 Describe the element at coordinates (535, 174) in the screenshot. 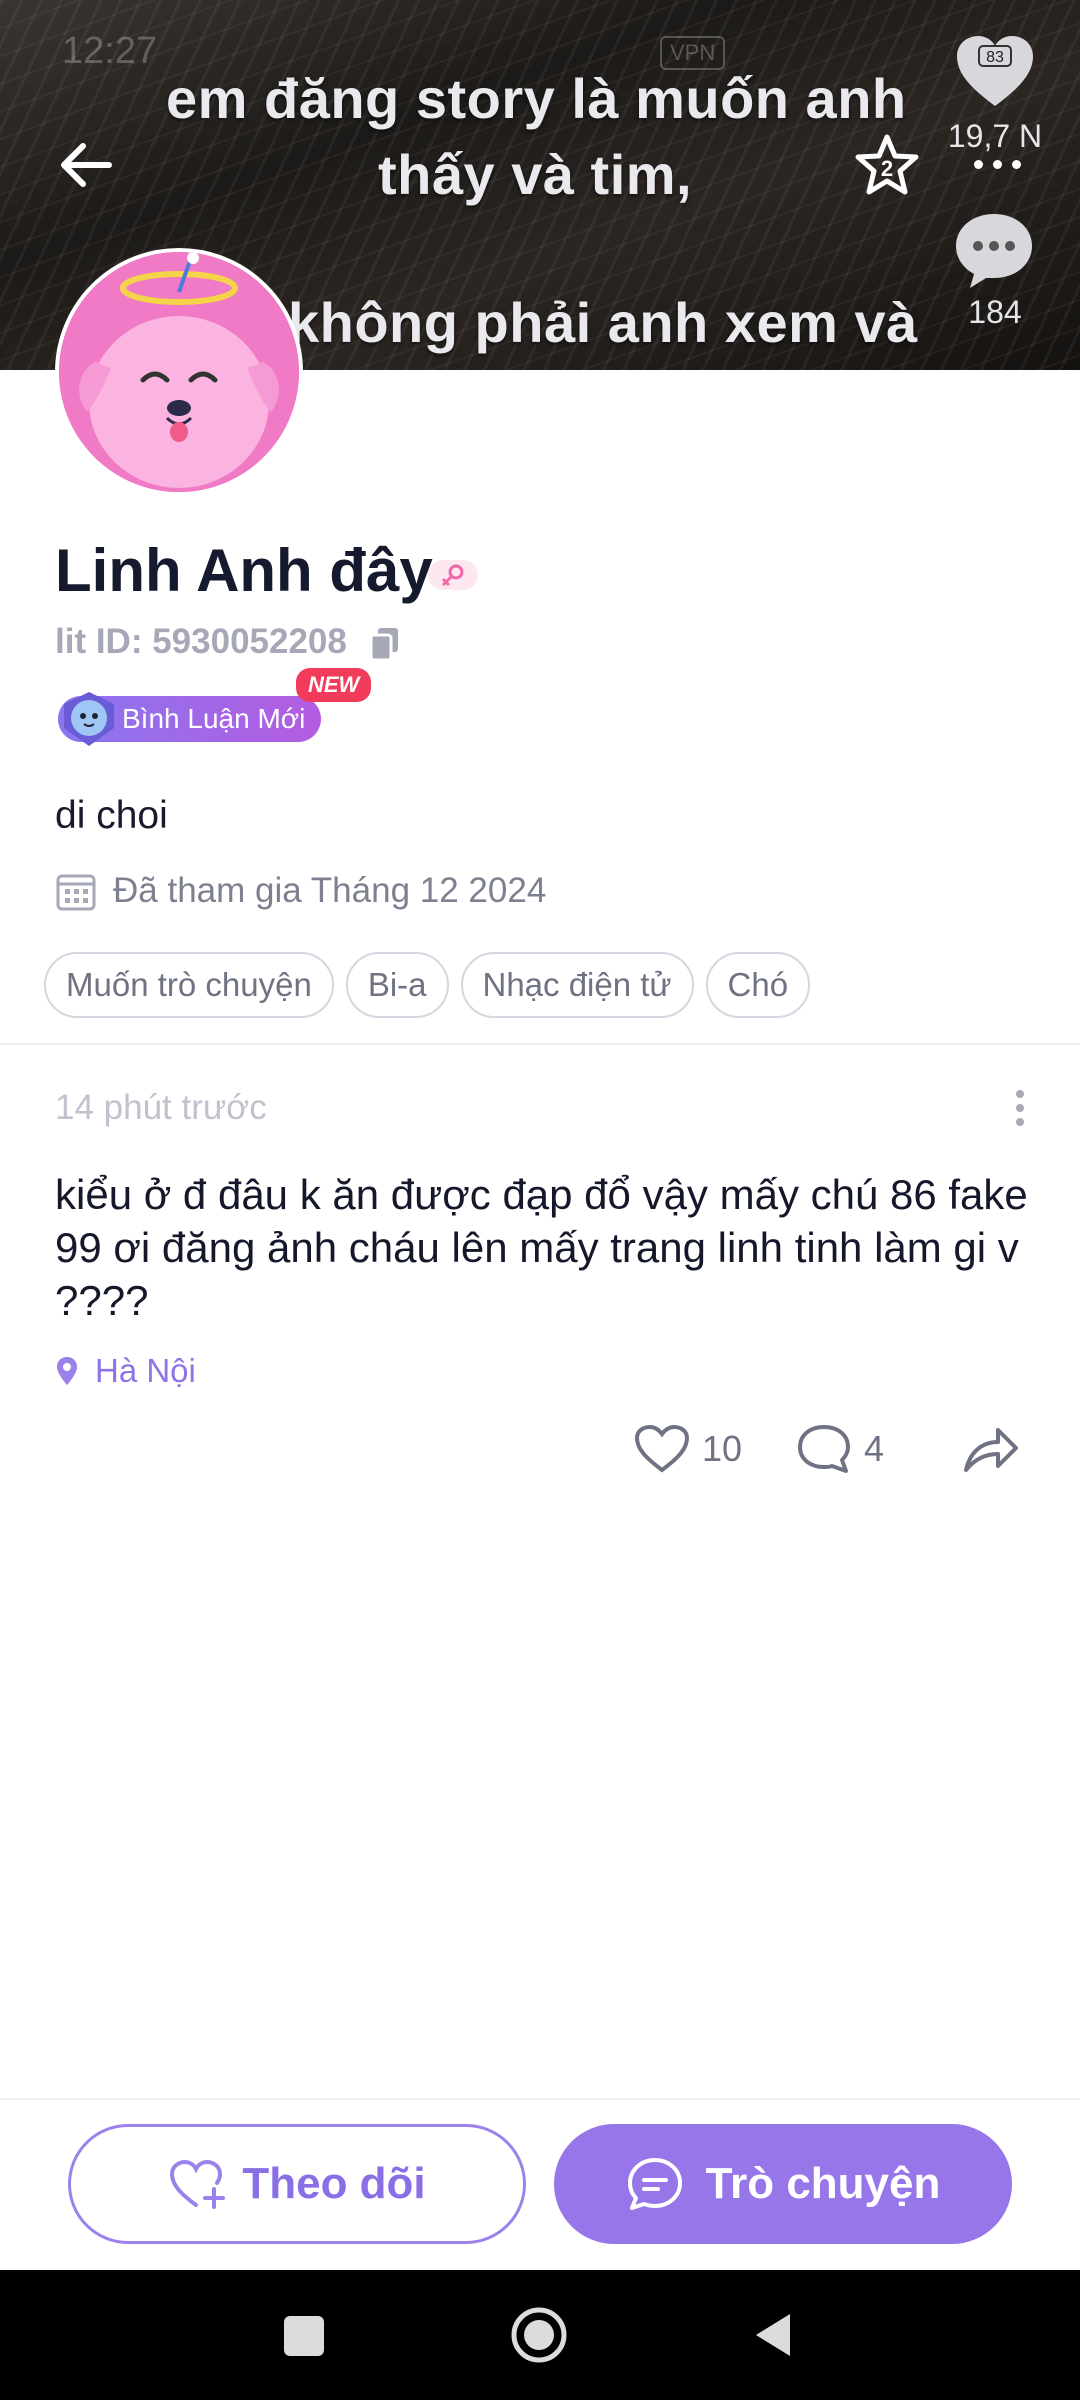

I see `story-caption-line-2: thấy và tim,` at that location.